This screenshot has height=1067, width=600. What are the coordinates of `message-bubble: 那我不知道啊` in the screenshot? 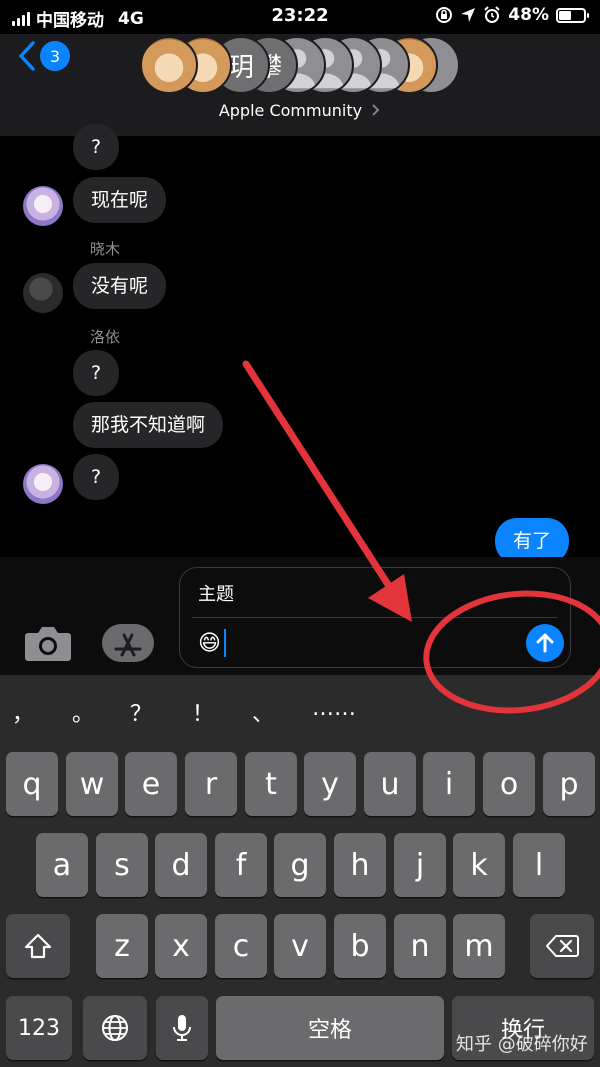 It's located at (148, 425).